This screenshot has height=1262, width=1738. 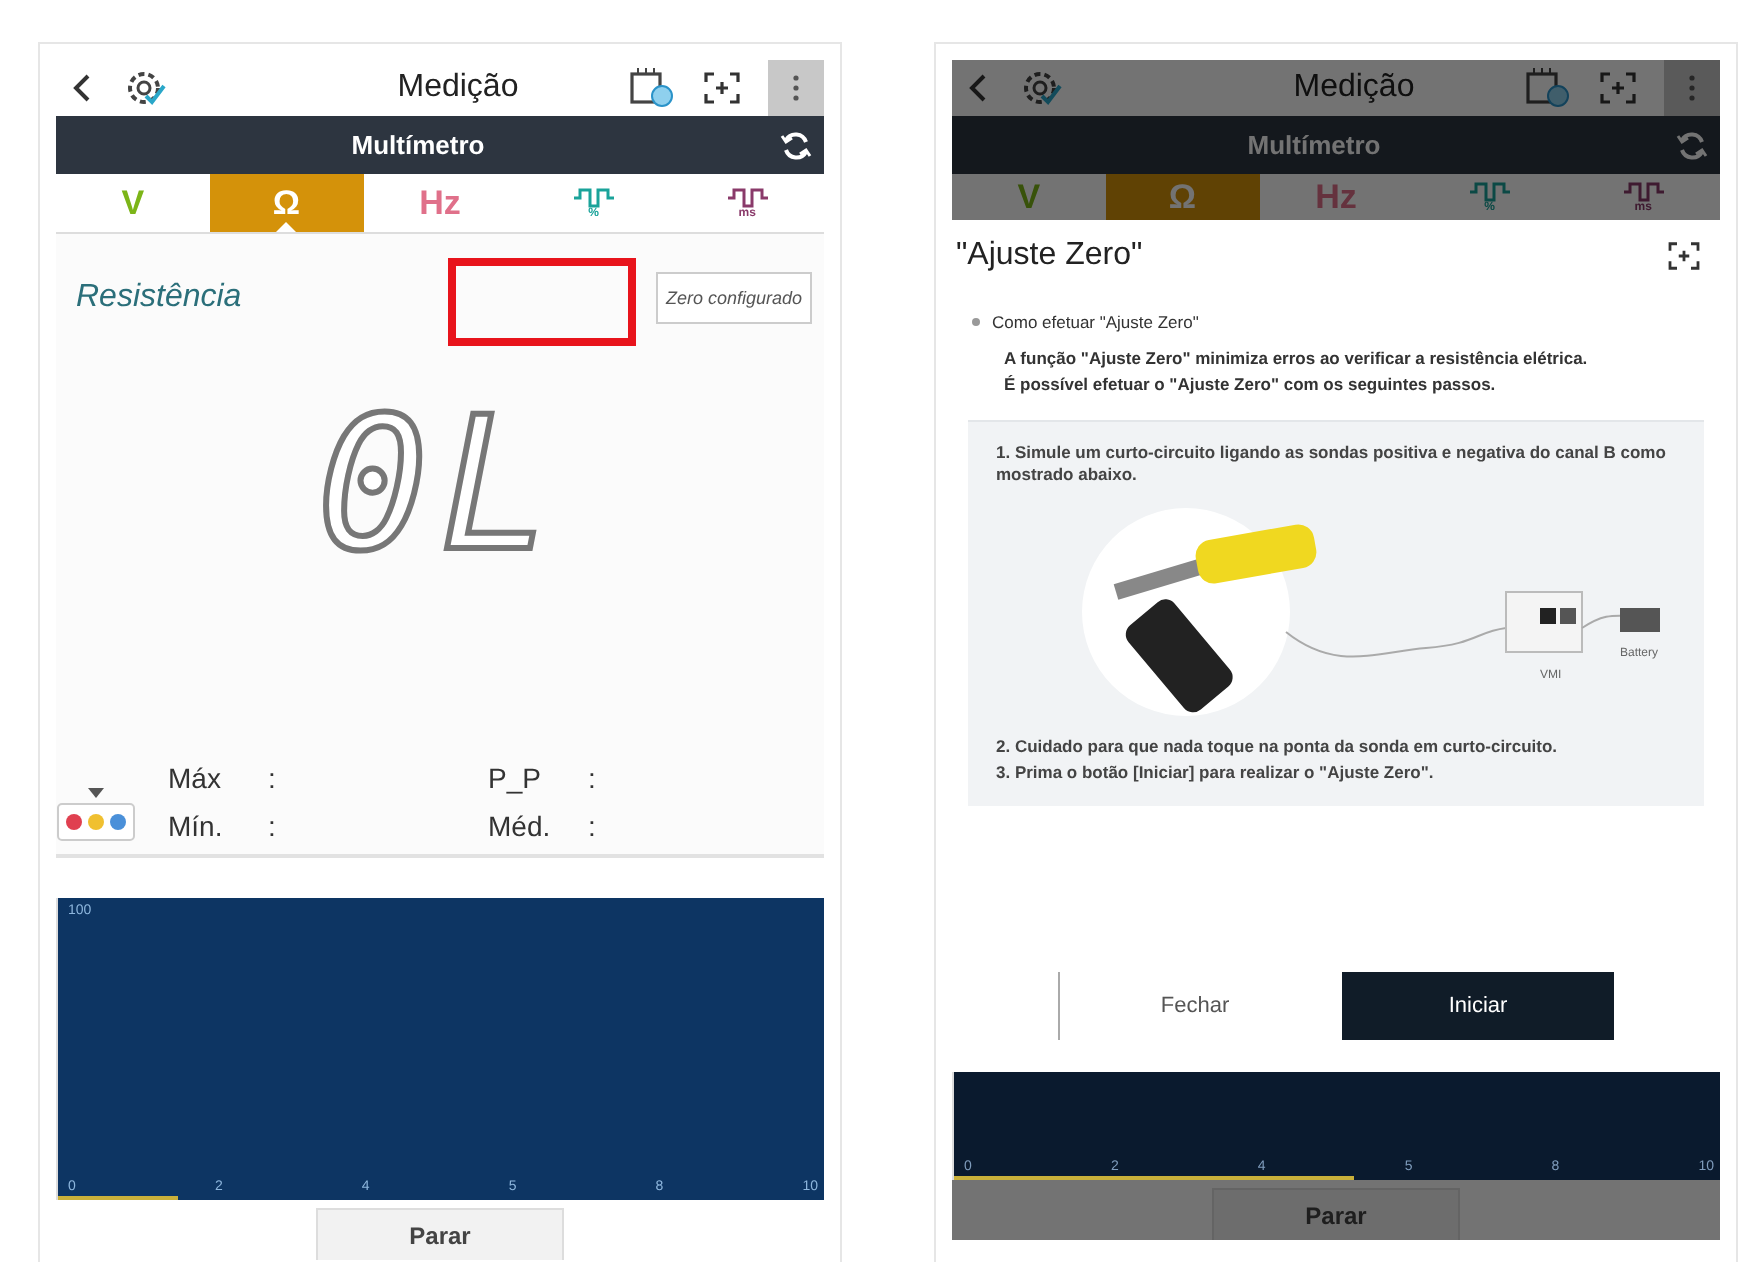 I want to click on step-text: 1. Simule um curto-circuito ligando as sondas positiva e negativa do canal B como mostrado abaixo., so click(x=1332, y=465).